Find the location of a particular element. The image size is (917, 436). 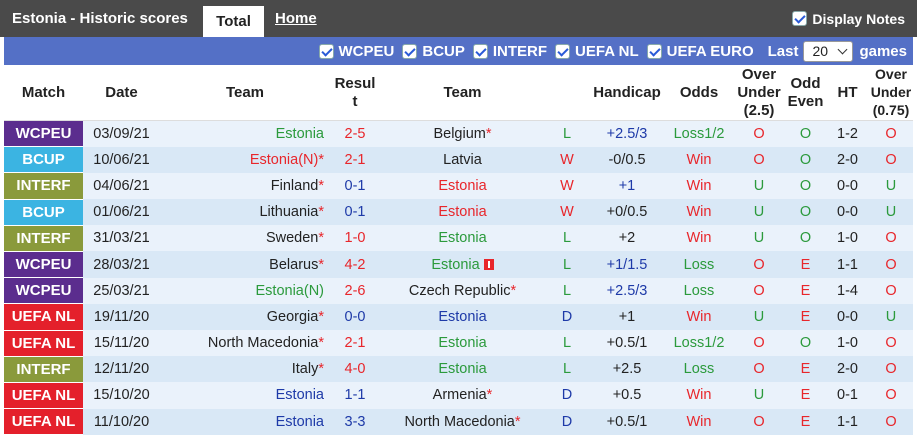

col-team-home: Team is located at coordinates (245, 93).